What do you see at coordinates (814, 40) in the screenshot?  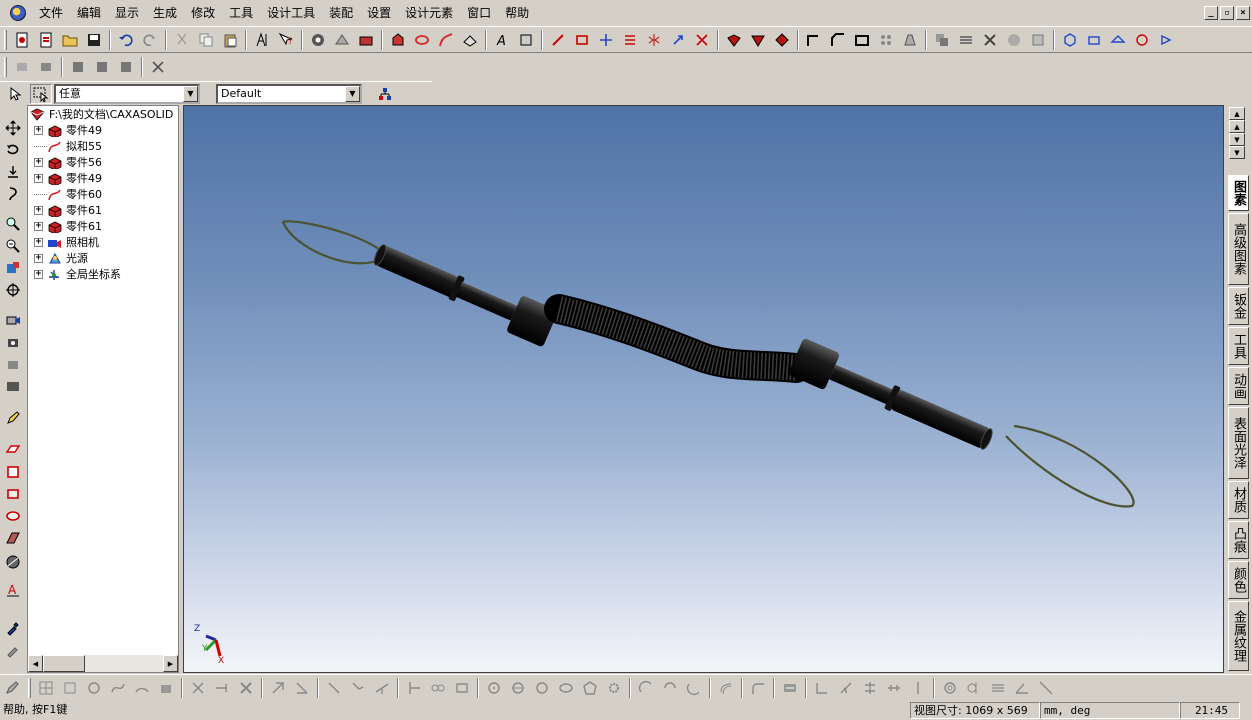 I see `fillet-icon` at bounding box center [814, 40].